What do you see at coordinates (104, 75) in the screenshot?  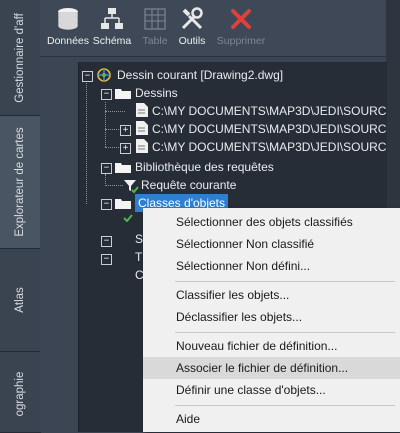 I see `drawing-icon` at bounding box center [104, 75].